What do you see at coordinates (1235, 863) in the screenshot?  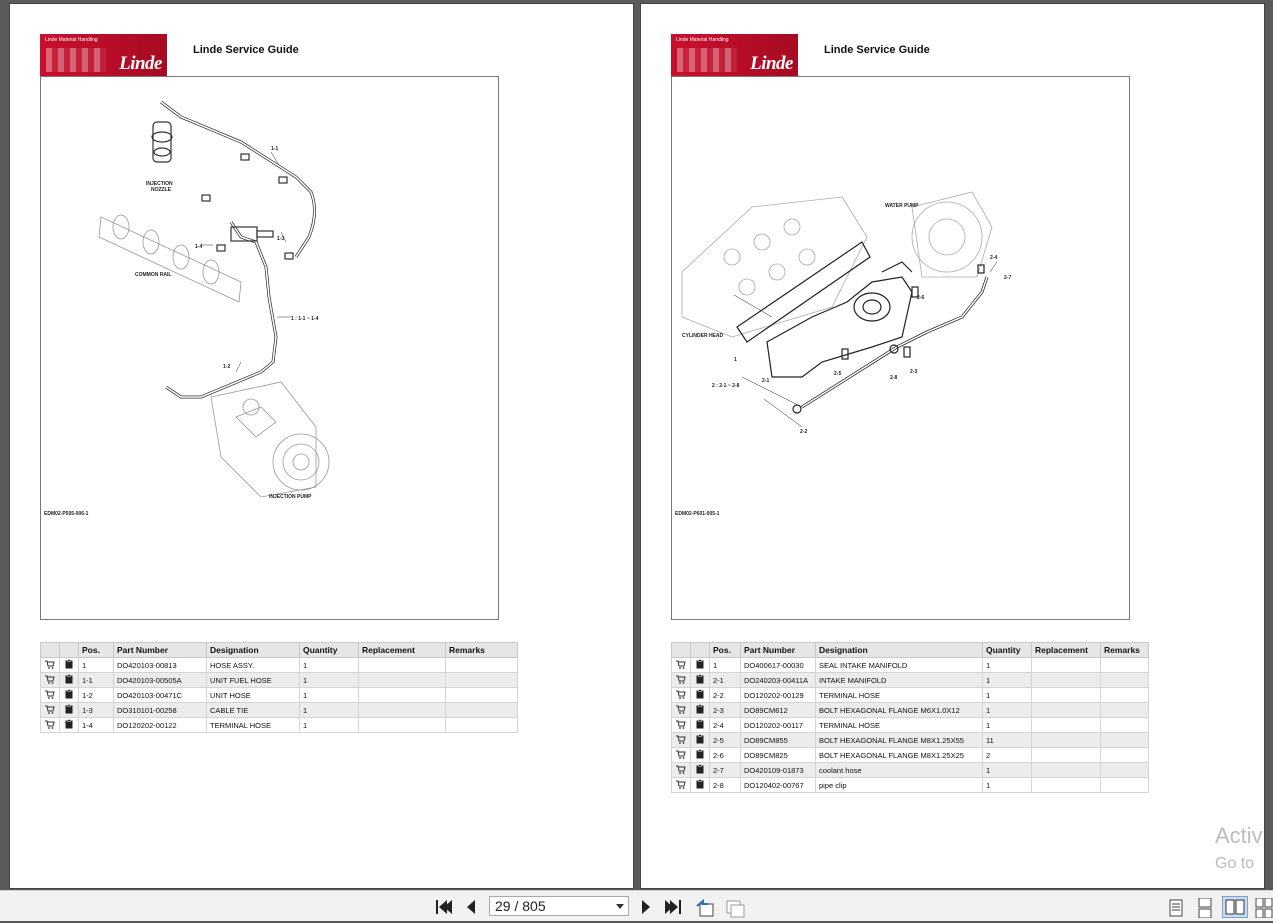 I see `activation-watermark-line2: Go to` at bounding box center [1235, 863].